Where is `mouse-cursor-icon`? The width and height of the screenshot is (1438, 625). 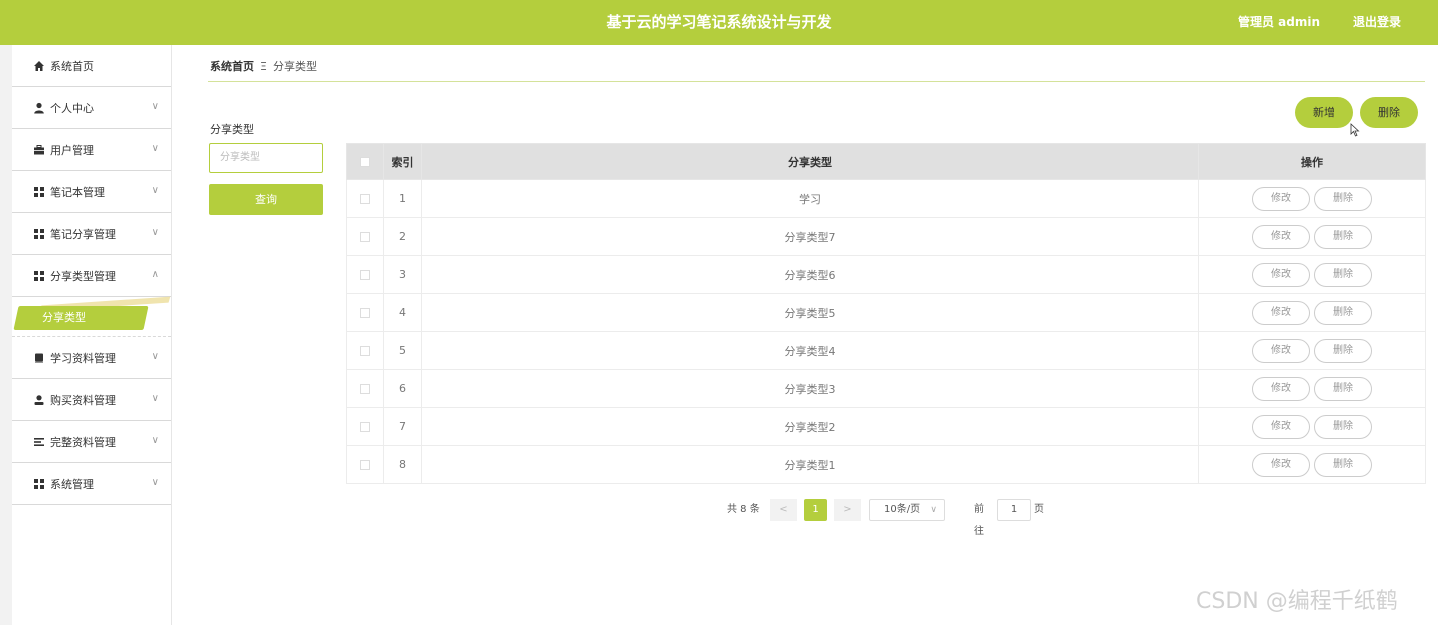 mouse-cursor-icon is located at coordinates (1355, 130).